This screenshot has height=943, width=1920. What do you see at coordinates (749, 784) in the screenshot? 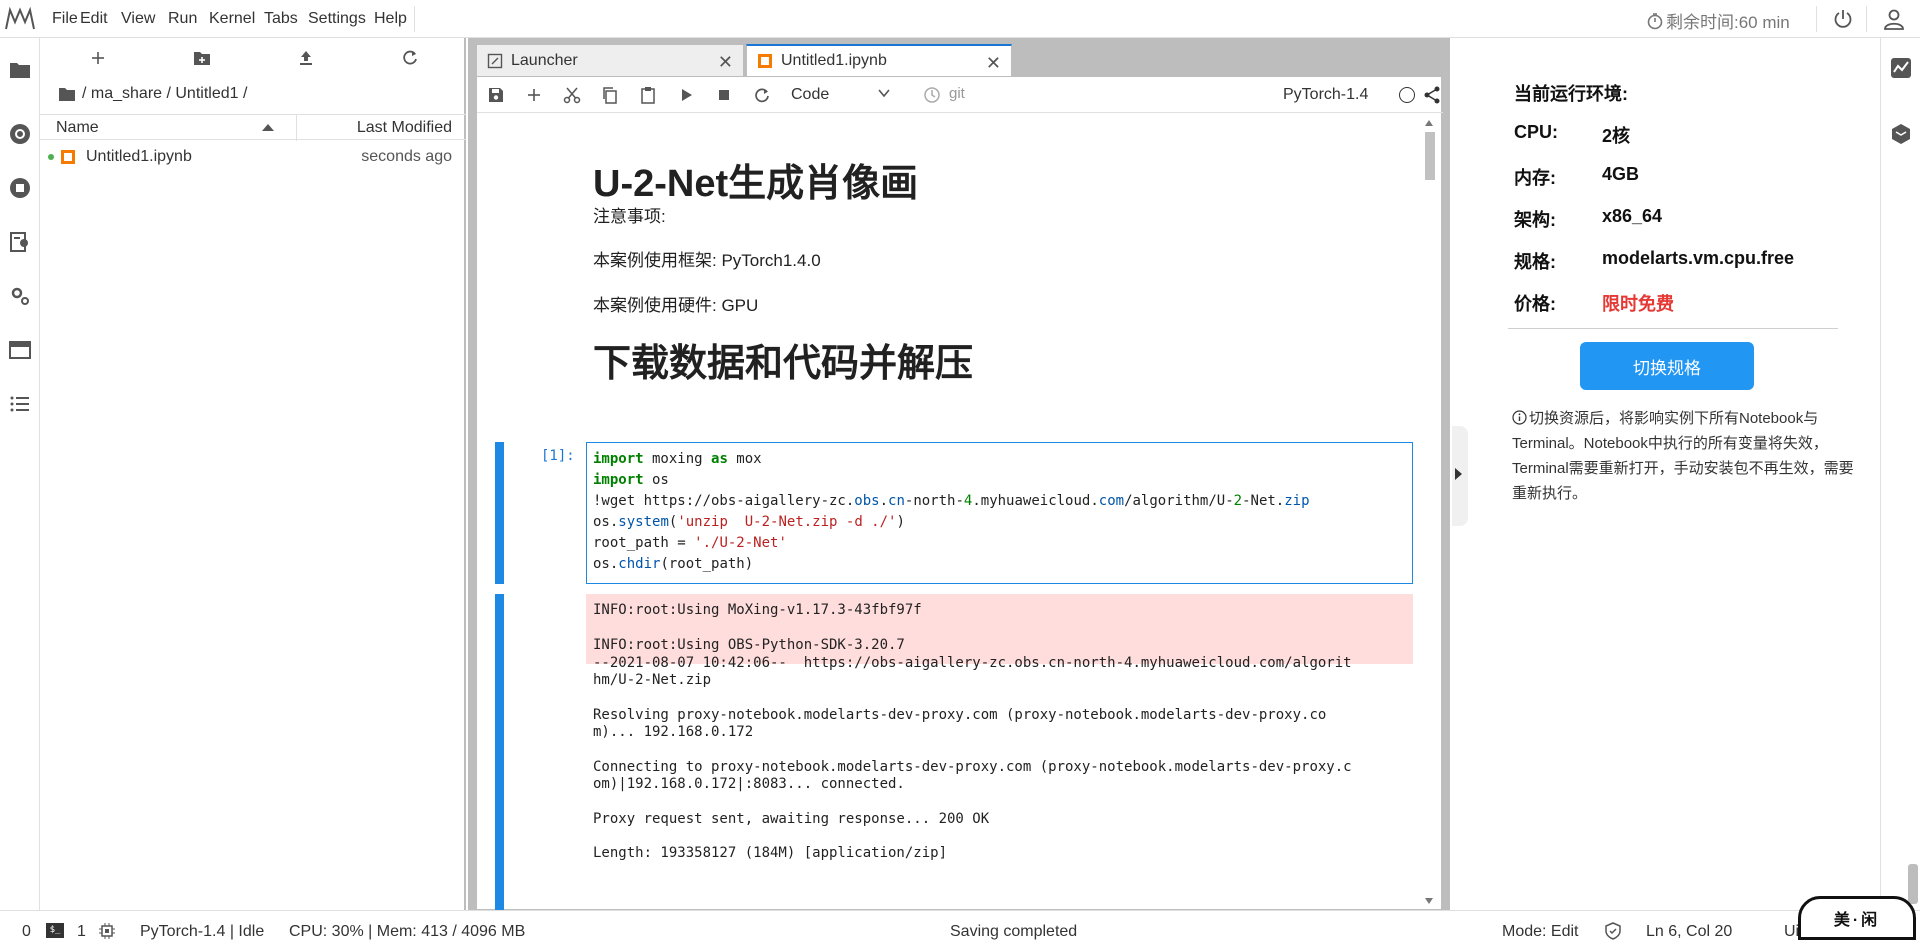
I see `output-line: om)|192.168.0.172|:8083... connected.` at bounding box center [749, 784].